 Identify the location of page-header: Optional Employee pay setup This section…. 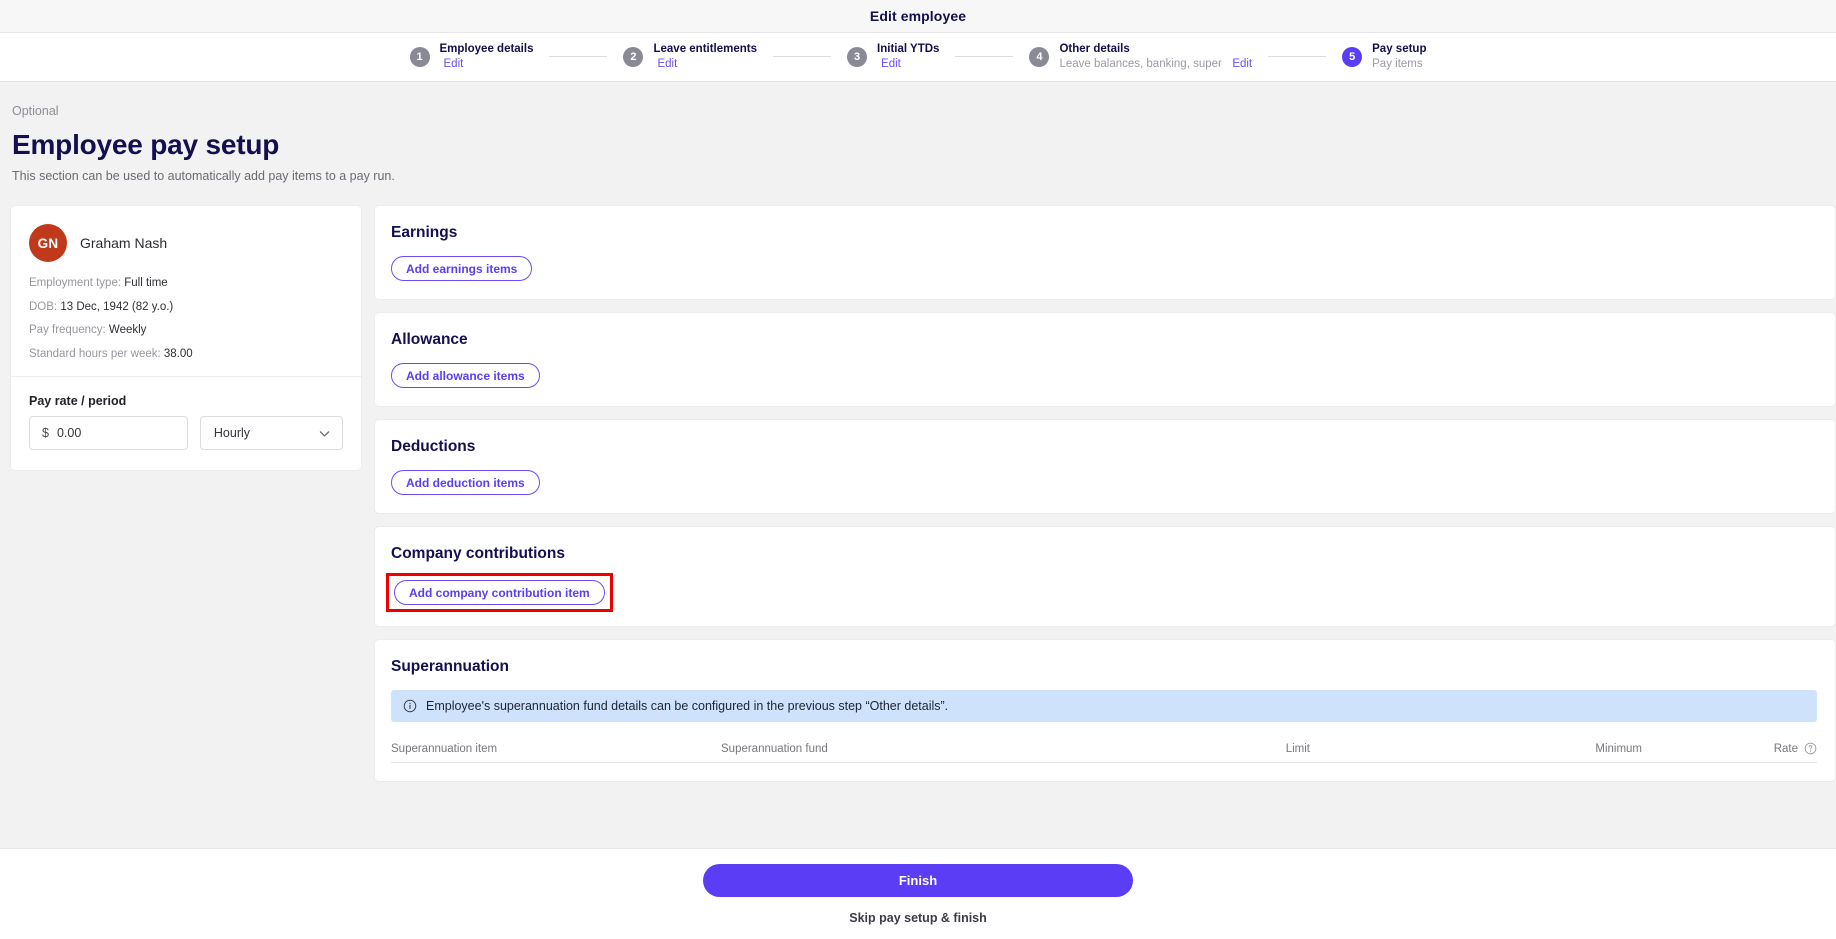
(918, 132).